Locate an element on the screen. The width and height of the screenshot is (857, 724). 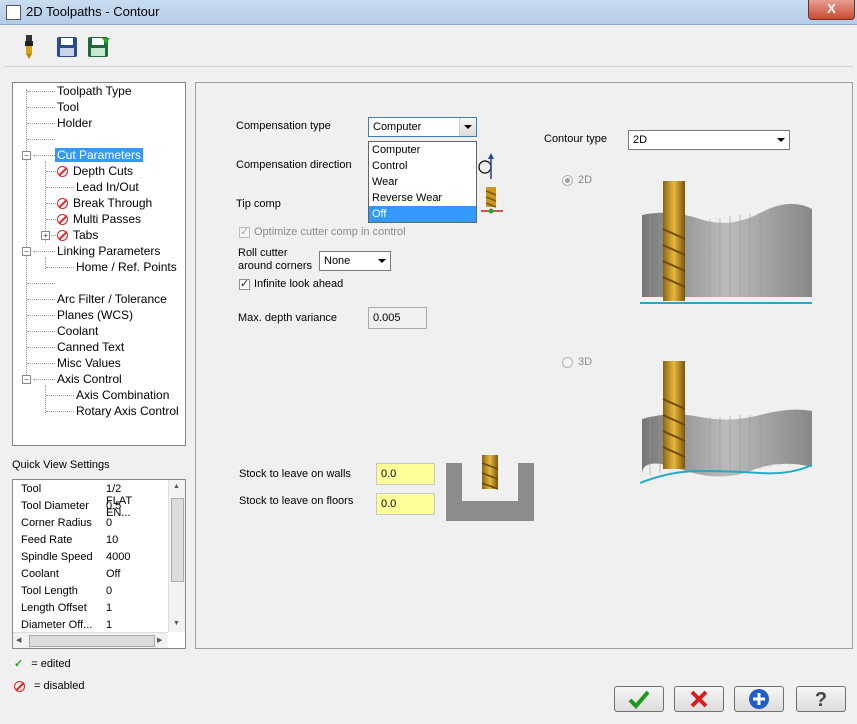
roll-cutter-label-1: Roll cutter is located at coordinates (263, 253).